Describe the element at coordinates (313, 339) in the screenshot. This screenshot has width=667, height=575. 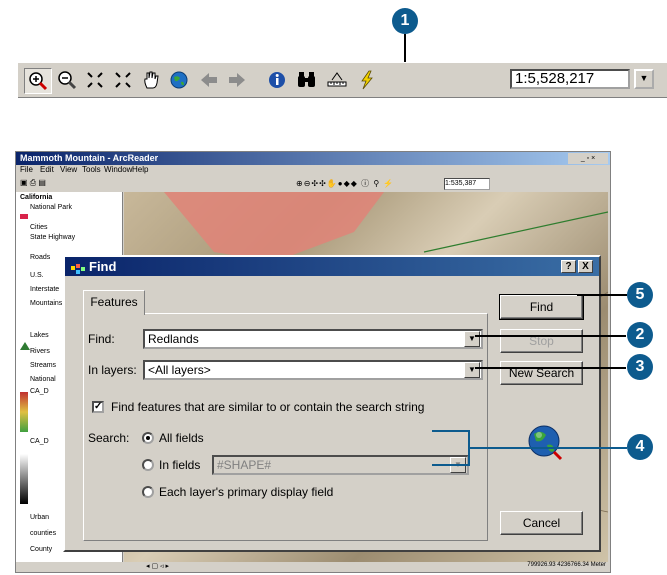
I see `find-input: Redlands` at that location.